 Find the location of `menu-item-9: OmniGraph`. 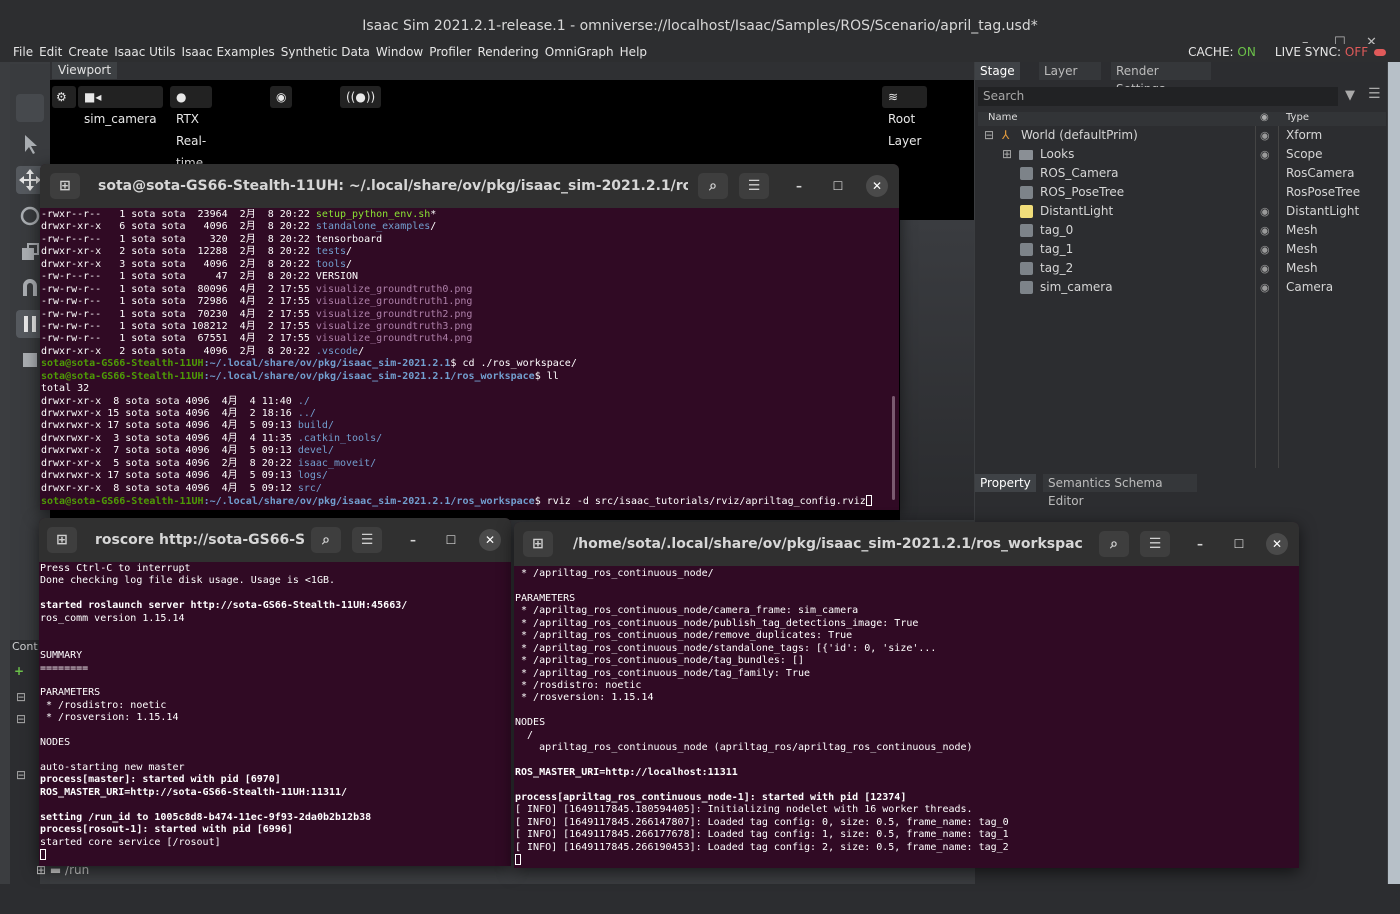

menu-item-9: OmniGraph is located at coordinates (579, 52).